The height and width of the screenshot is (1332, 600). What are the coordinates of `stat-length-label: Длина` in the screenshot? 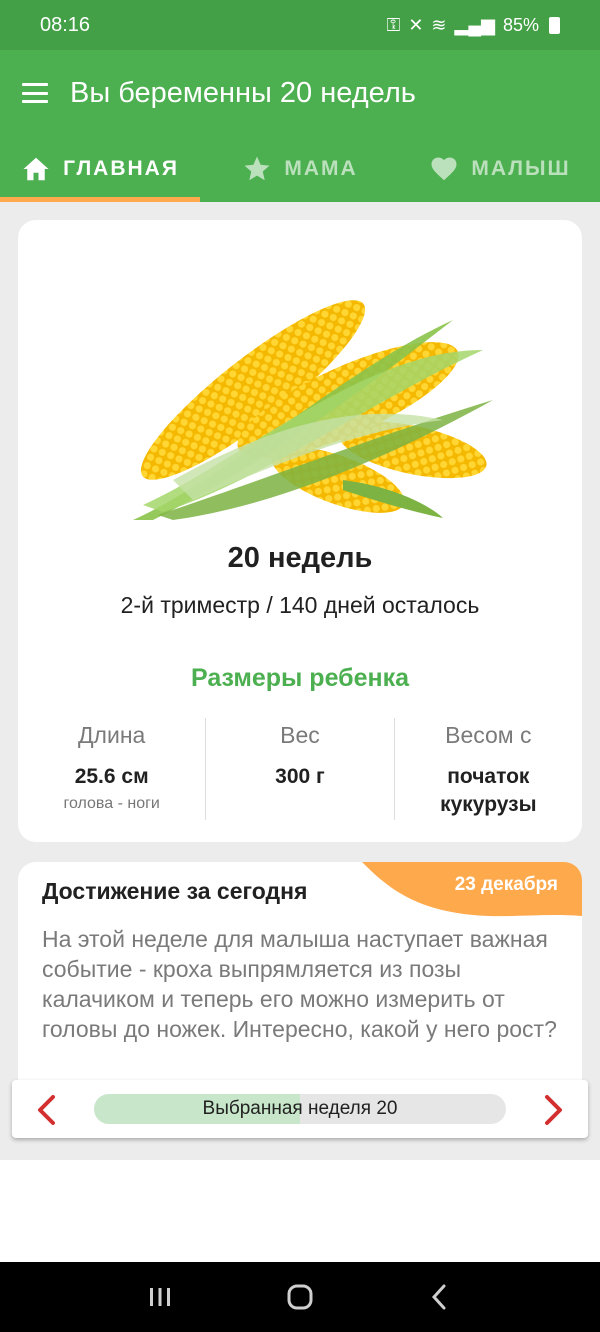 It's located at (111, 735).